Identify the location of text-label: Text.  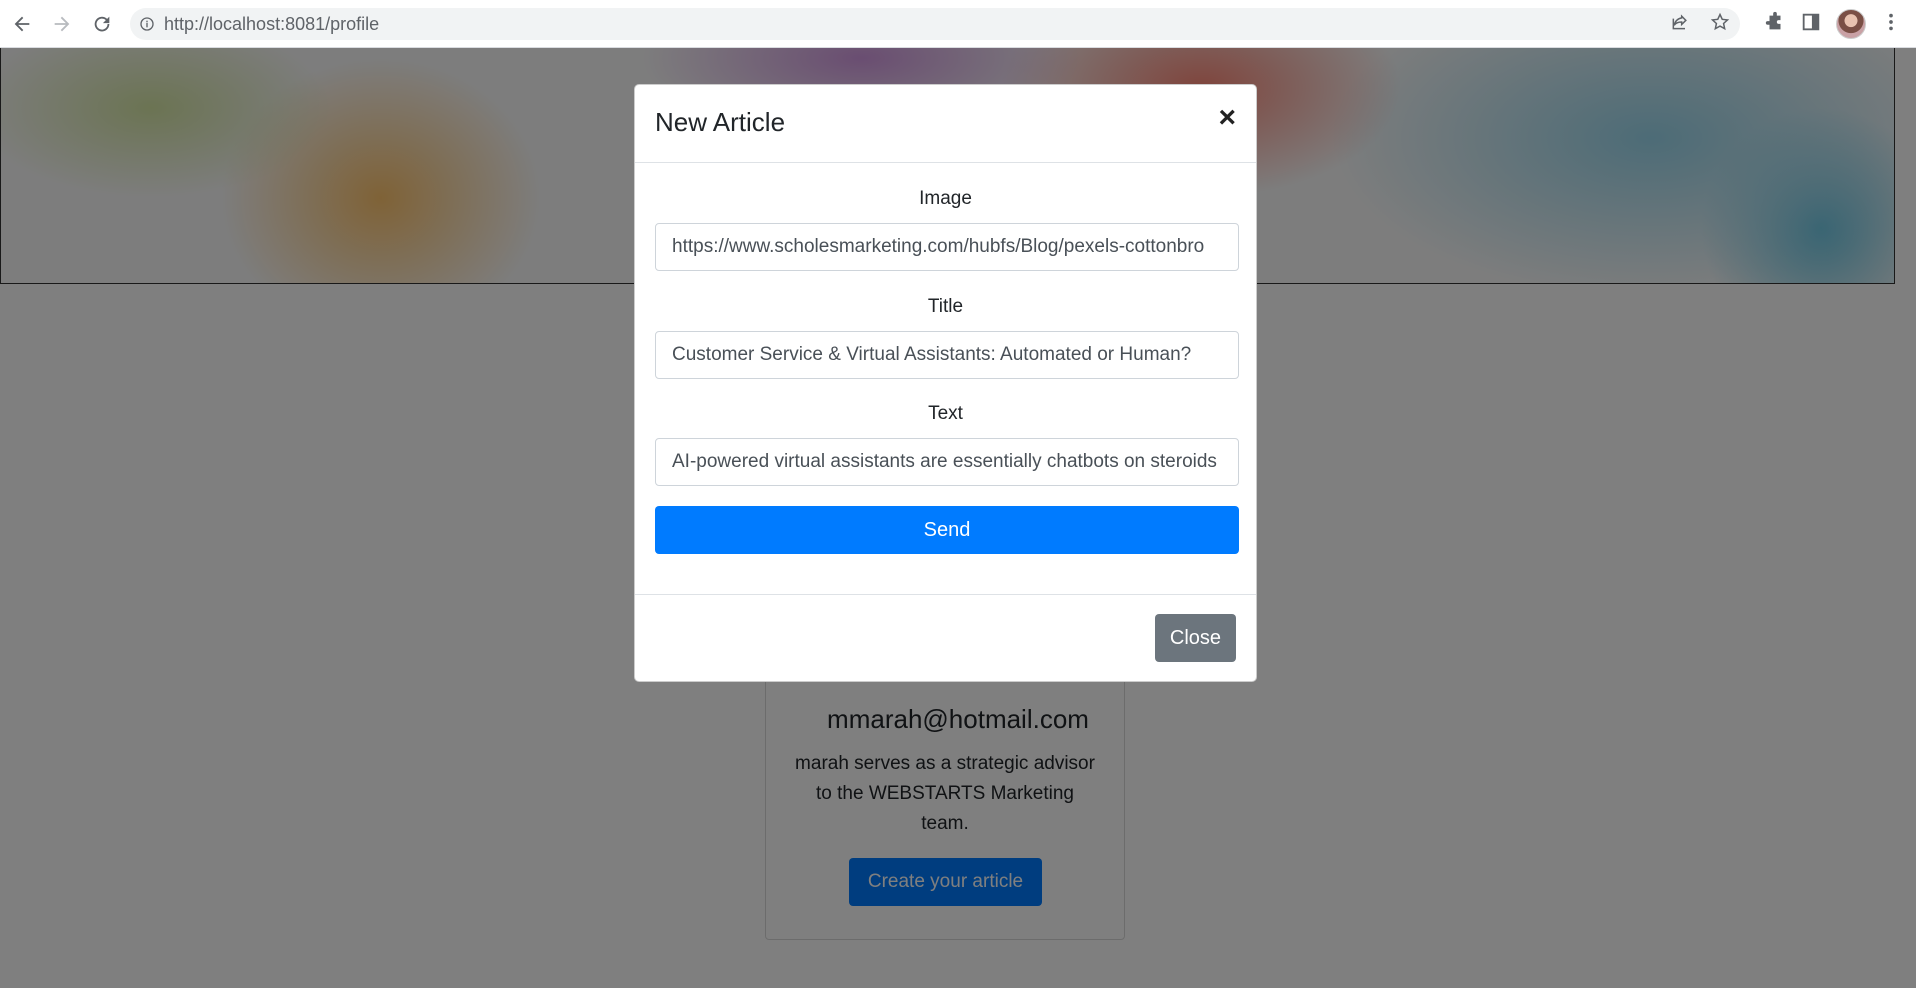
(945, 413).